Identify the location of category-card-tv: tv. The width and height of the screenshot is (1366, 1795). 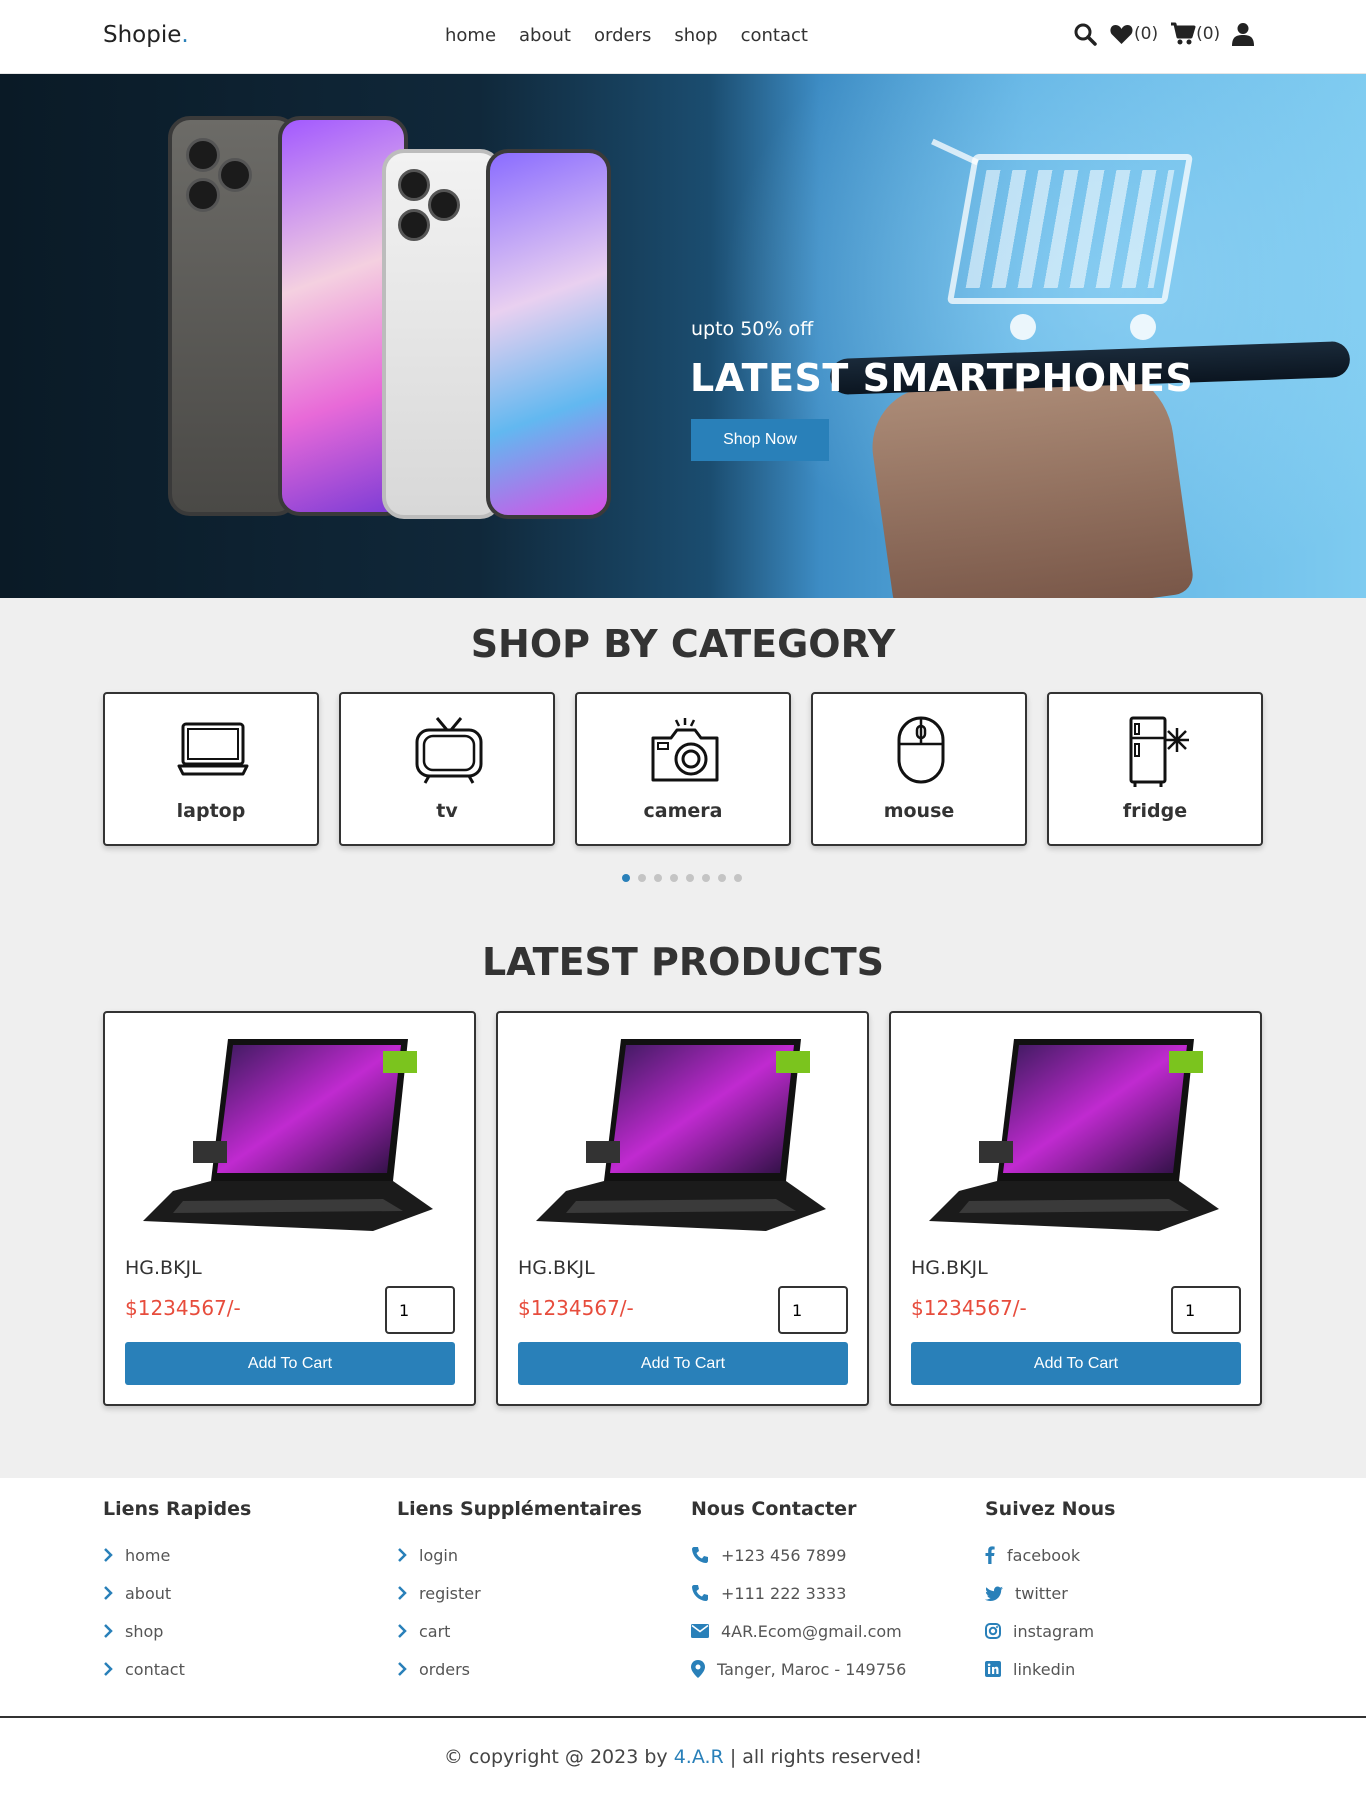
(447, 769).